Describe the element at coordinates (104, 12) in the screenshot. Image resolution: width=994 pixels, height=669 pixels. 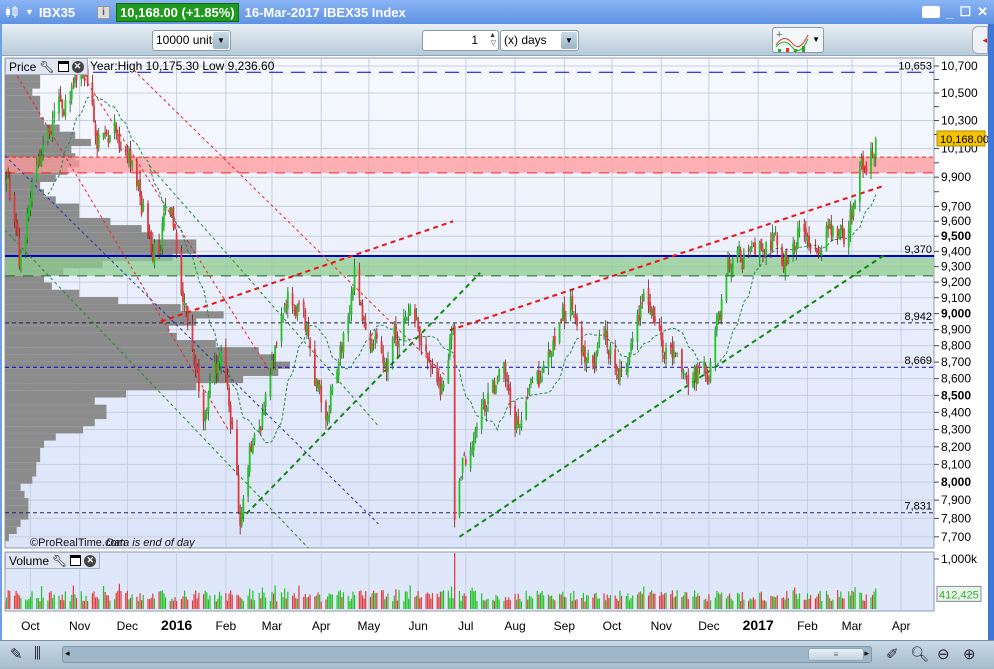
I see `info-icon: i` at that location.